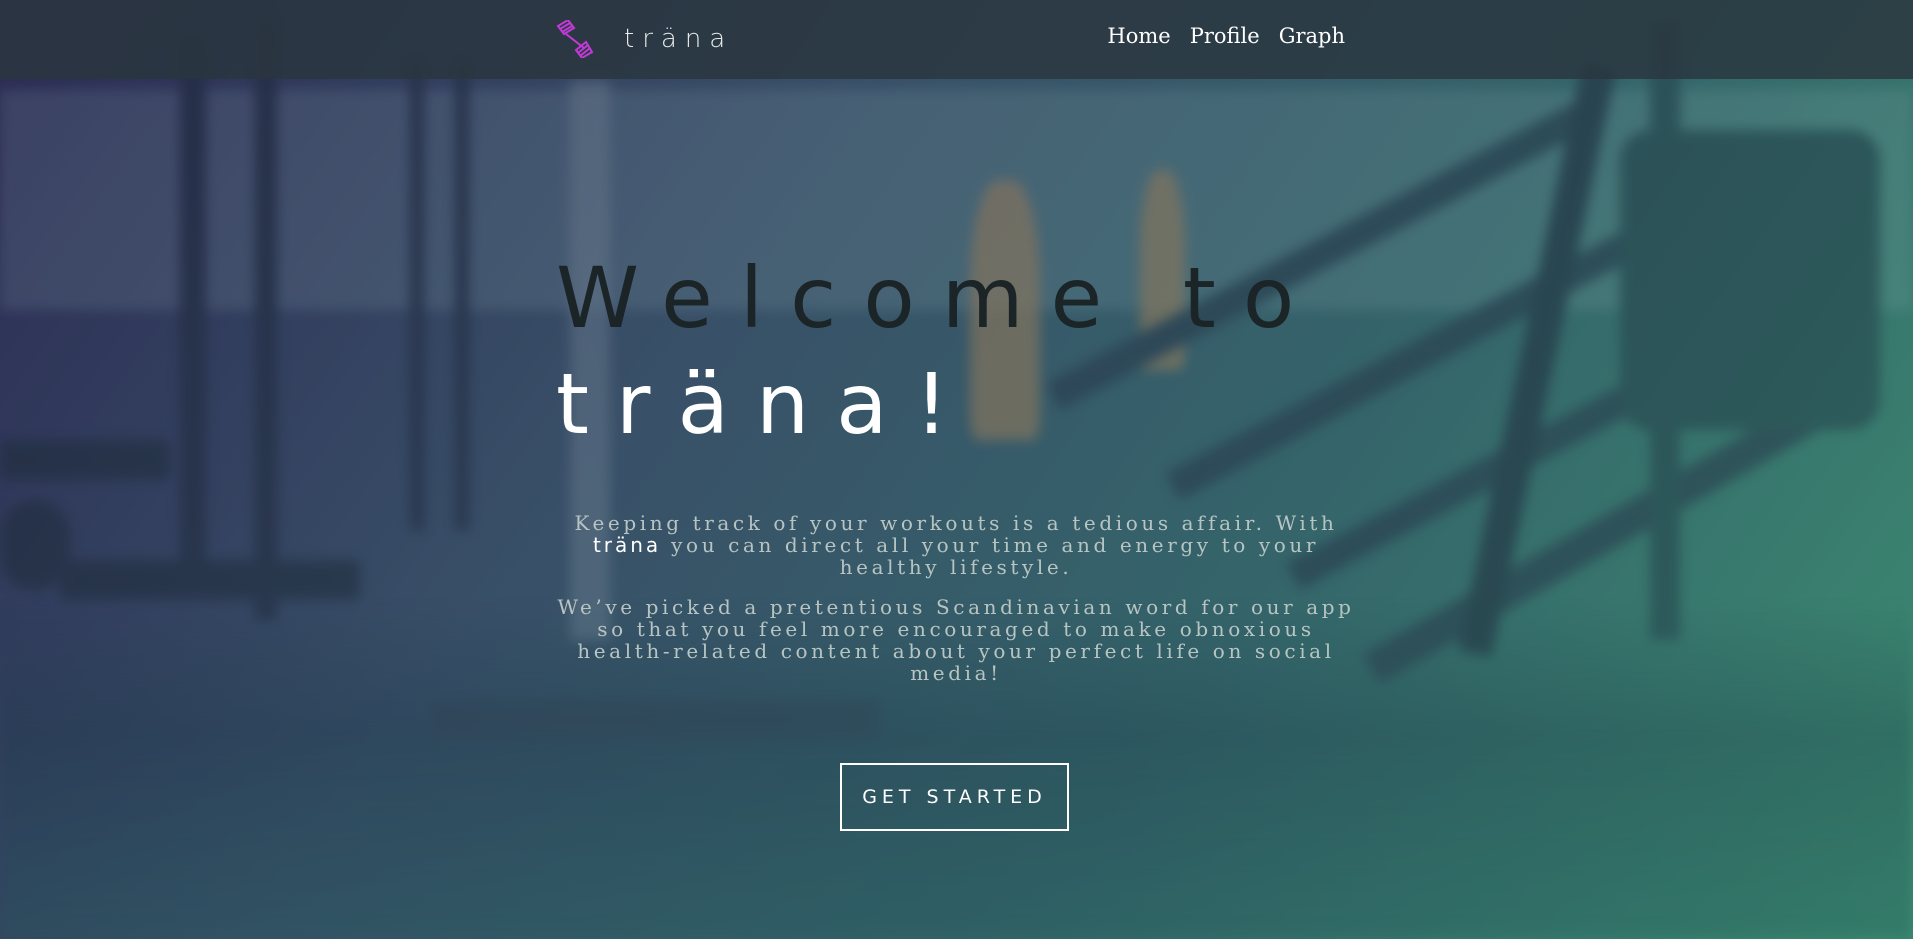 This screenshot has height=939, width=1913. Describe the element at coordinates (766, 404) in the screenshot. I see `hero-title-line2: träna!` at that location.